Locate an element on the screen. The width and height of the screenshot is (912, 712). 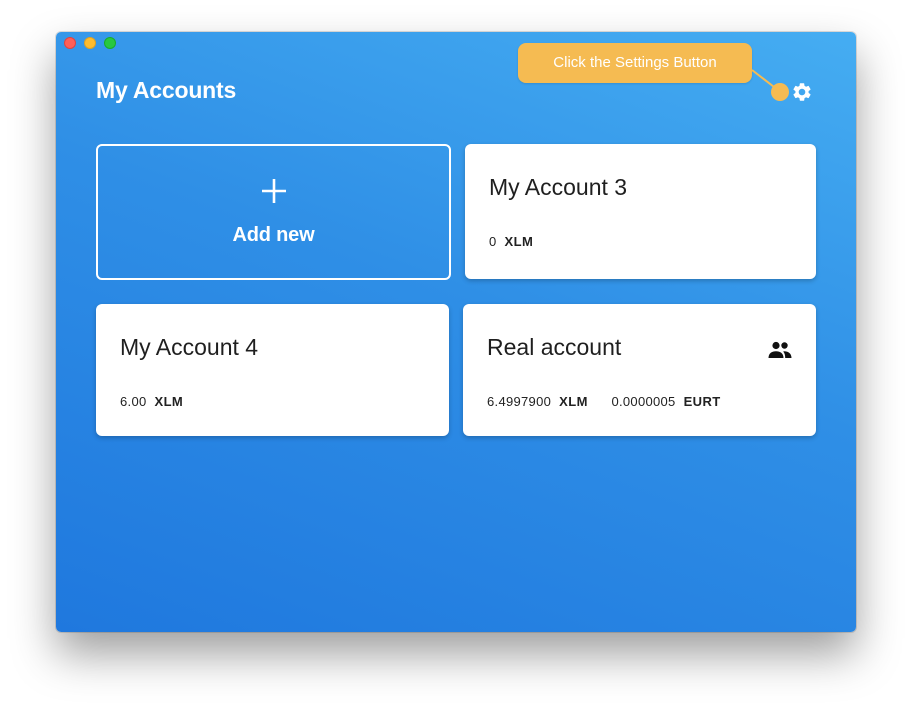
account-balances: 0 XLM is located at coordinates (511, 241).